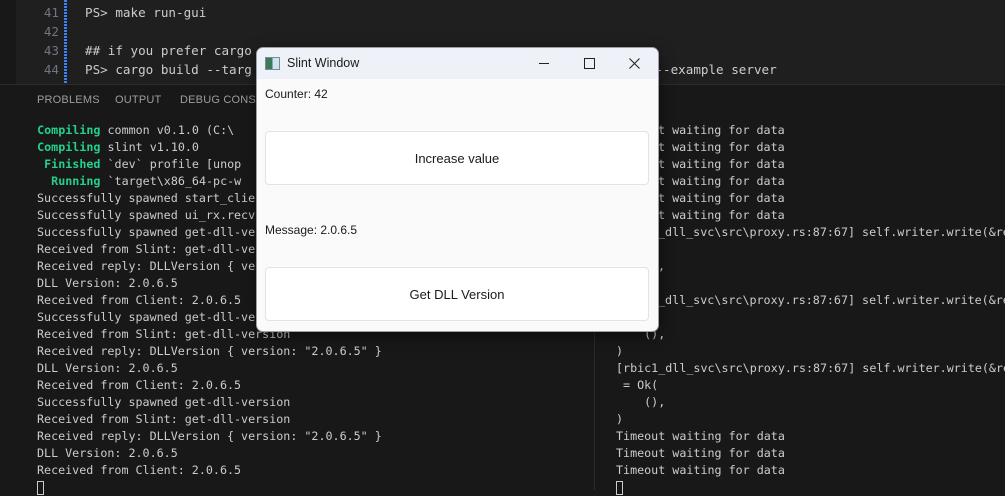  Describe the element at coordinates (171, 181) in the screenshot. I see `terminal-line-text: `target\x86_64-pc-w` at that location.